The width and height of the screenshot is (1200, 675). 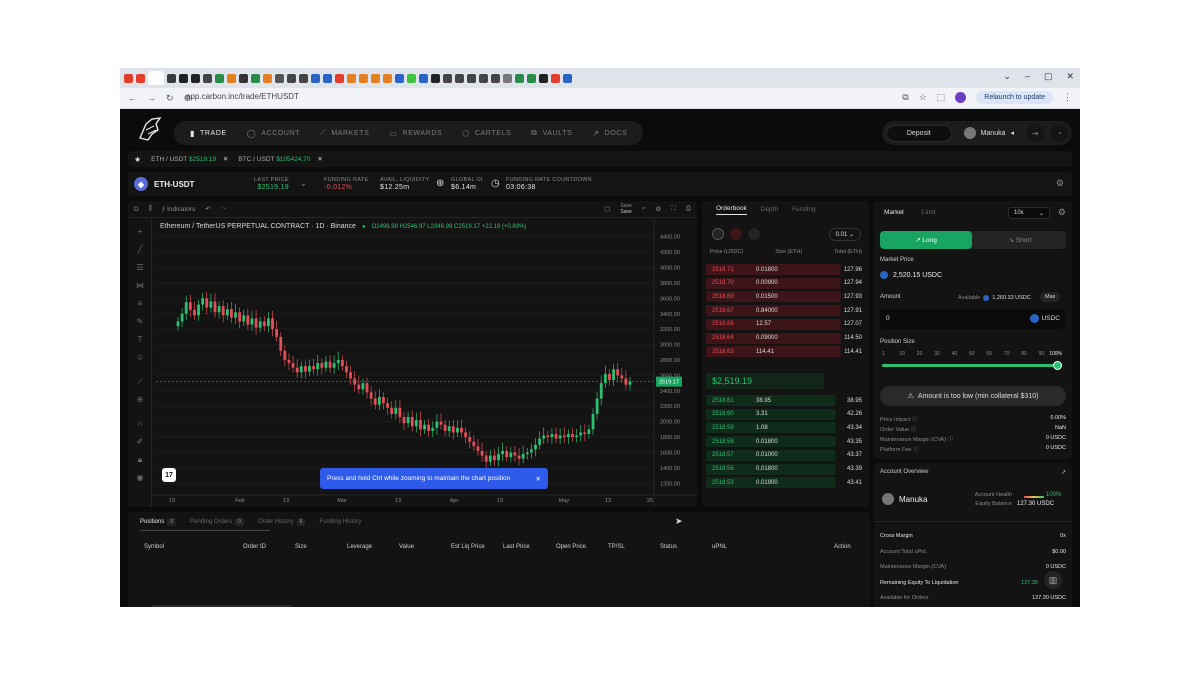 I want to click on ask-row: 2518.66 12.57 127.07, so click(x=785, y=324).